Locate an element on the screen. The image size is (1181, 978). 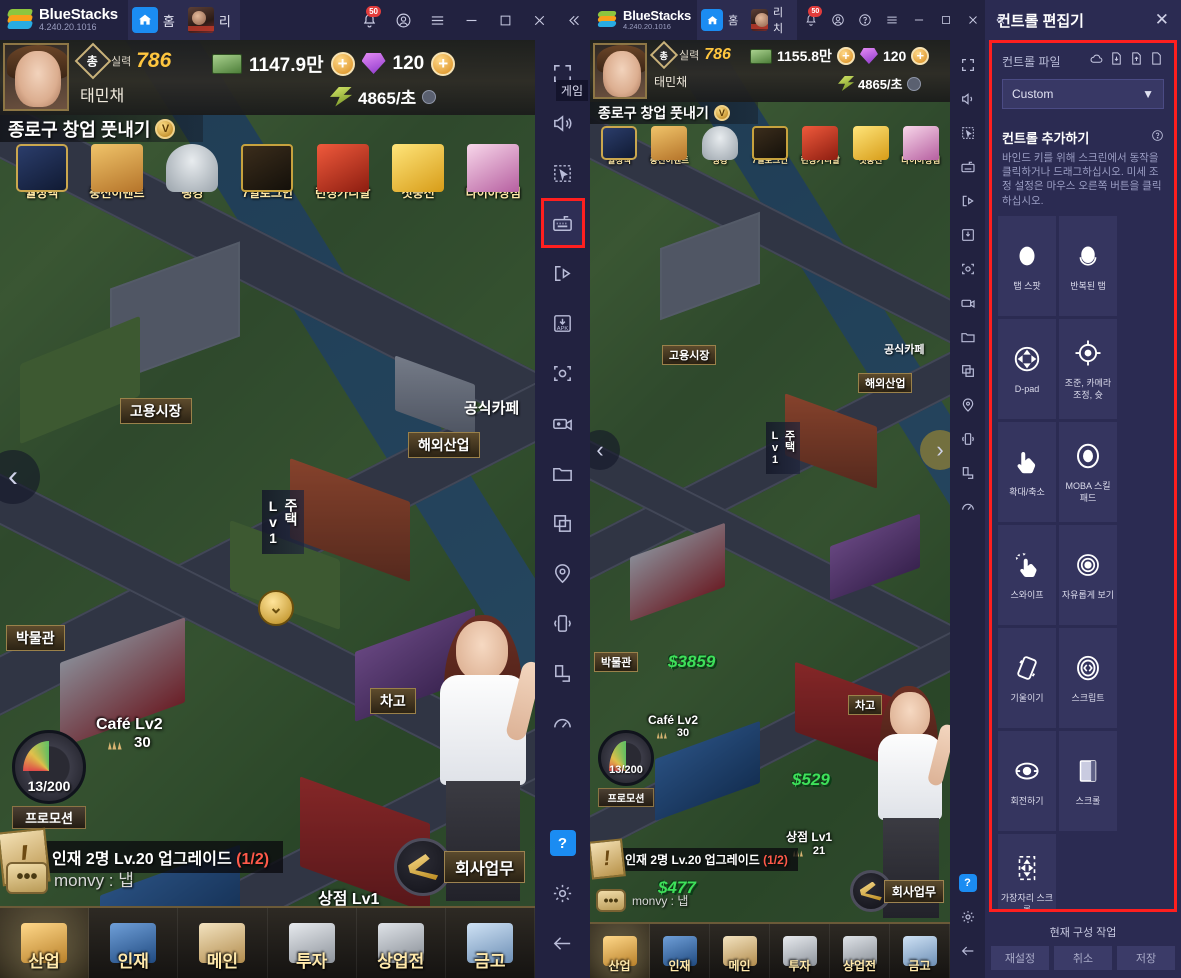
boost-icon is located at coordinates (913, 83).